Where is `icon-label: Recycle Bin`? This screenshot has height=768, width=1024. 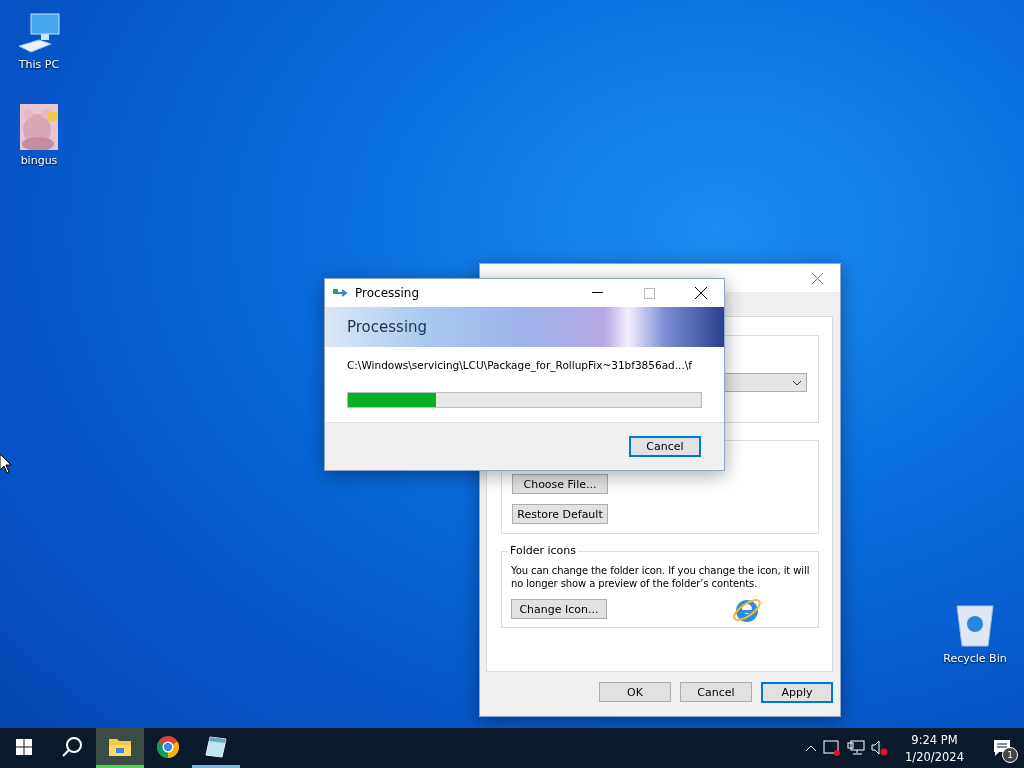 icon-label: Recycle Bin is located at coordinates (975, 658).